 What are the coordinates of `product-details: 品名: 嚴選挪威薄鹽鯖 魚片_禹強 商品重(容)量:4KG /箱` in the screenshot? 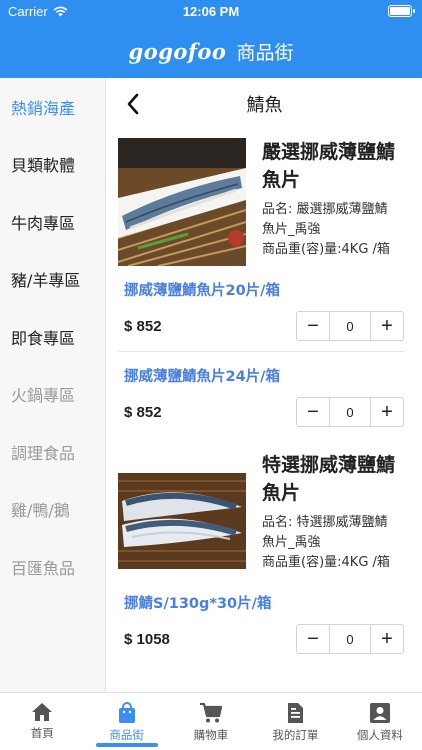 It's located at (333, 230).